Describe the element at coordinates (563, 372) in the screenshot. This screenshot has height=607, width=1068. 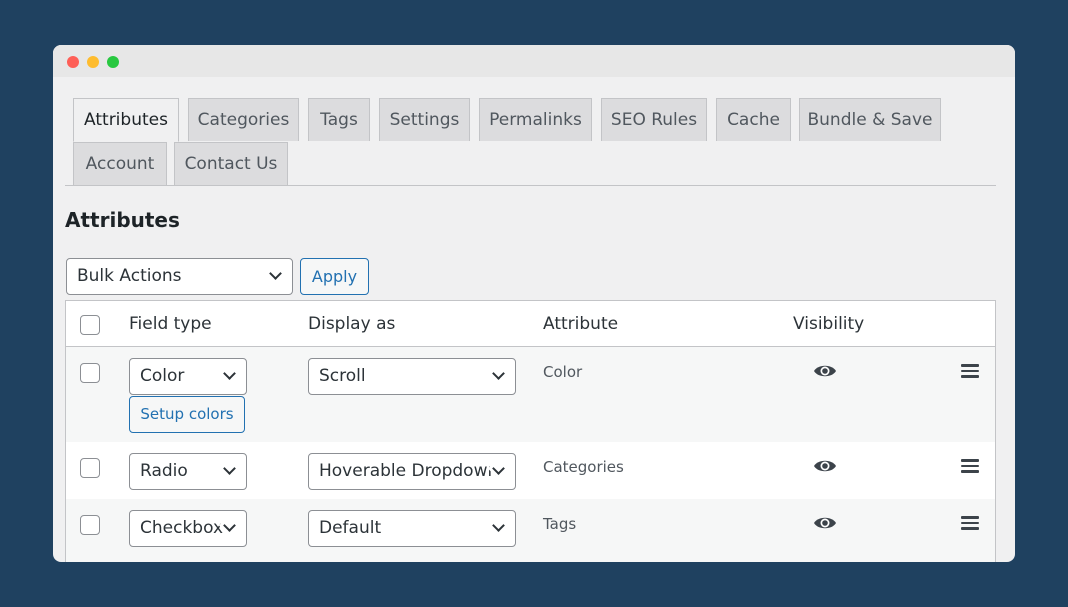
I see `attribute-name: Color` at that location.